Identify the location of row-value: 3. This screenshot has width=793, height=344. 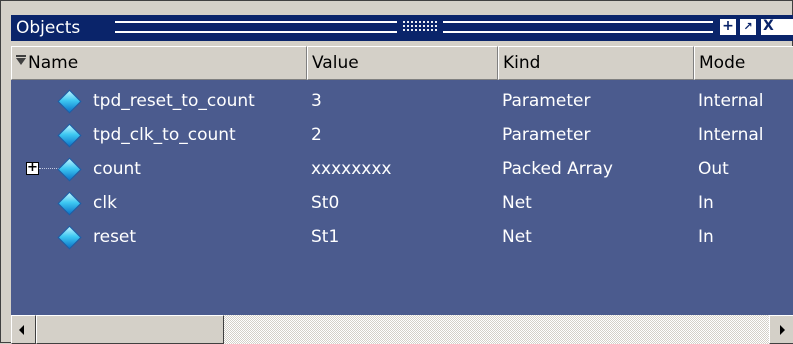
(316, 101).